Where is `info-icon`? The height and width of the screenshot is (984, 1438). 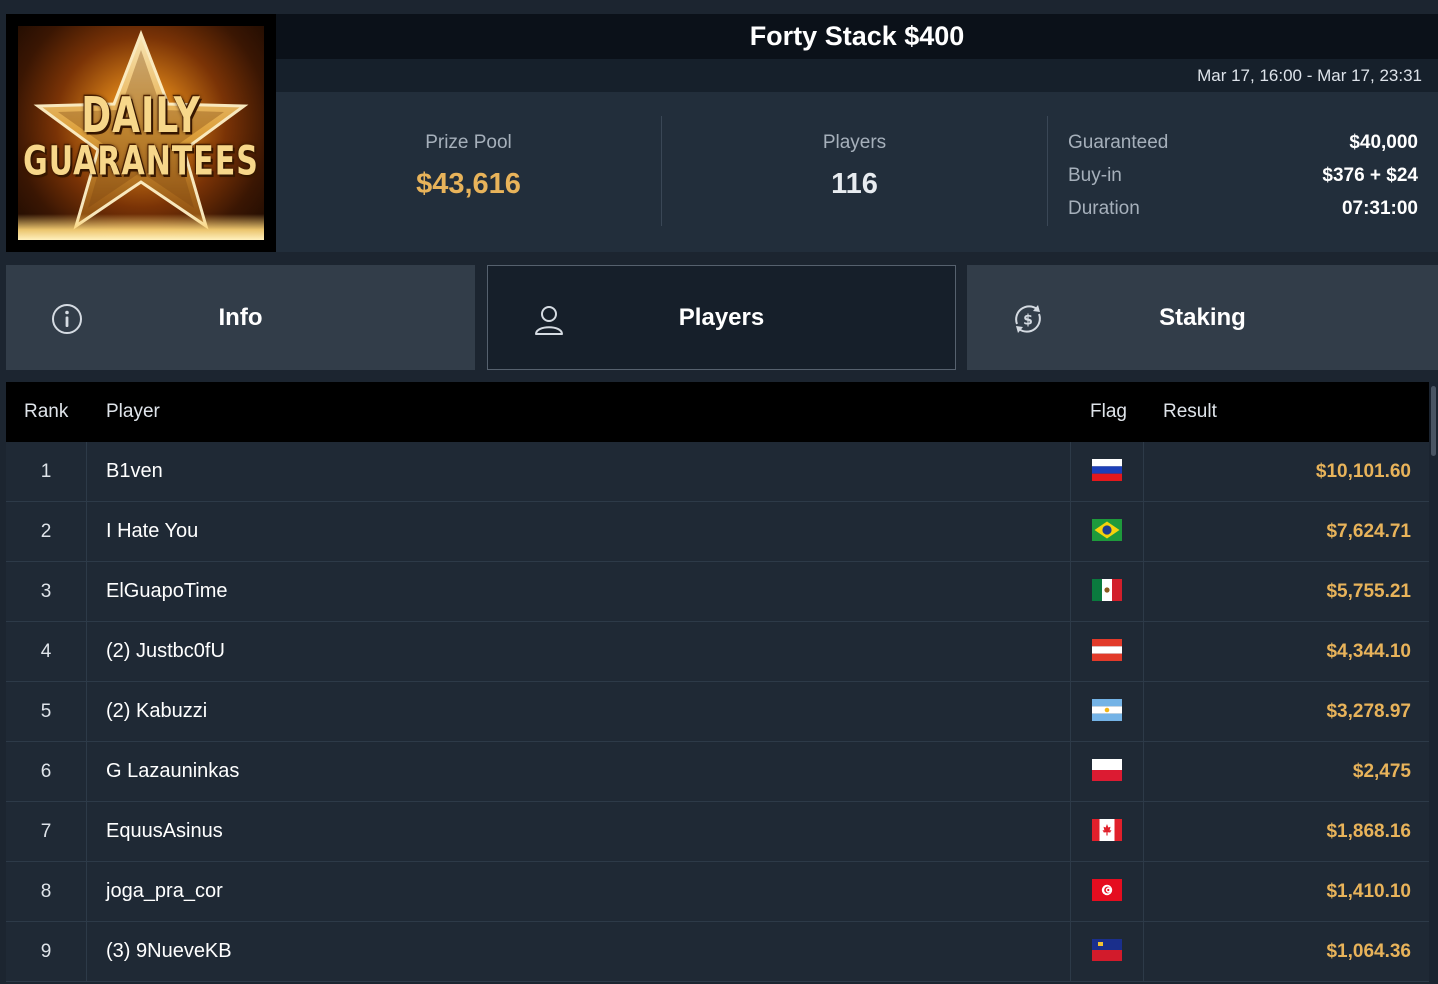 info-icon is located at coordinates (67, 319).